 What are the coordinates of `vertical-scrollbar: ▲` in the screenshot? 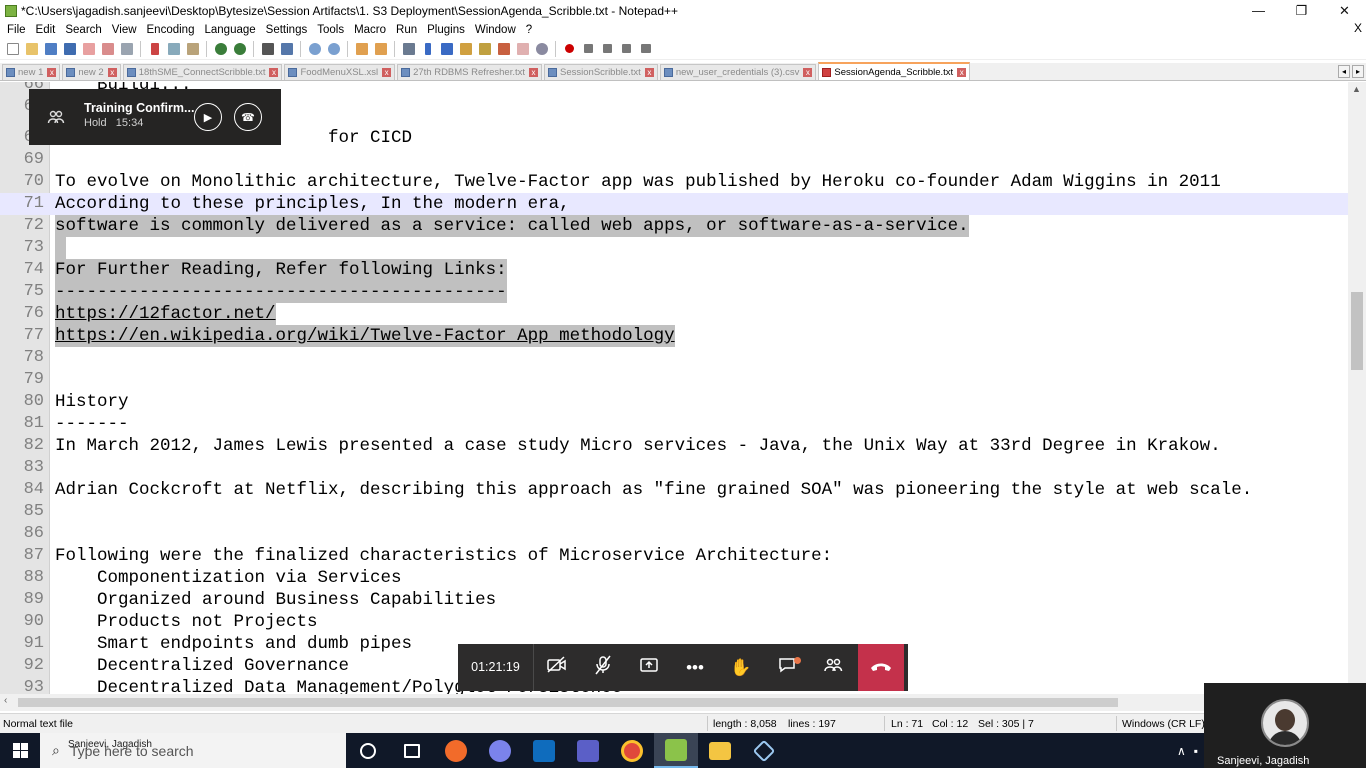 It's located at (1357, 388).